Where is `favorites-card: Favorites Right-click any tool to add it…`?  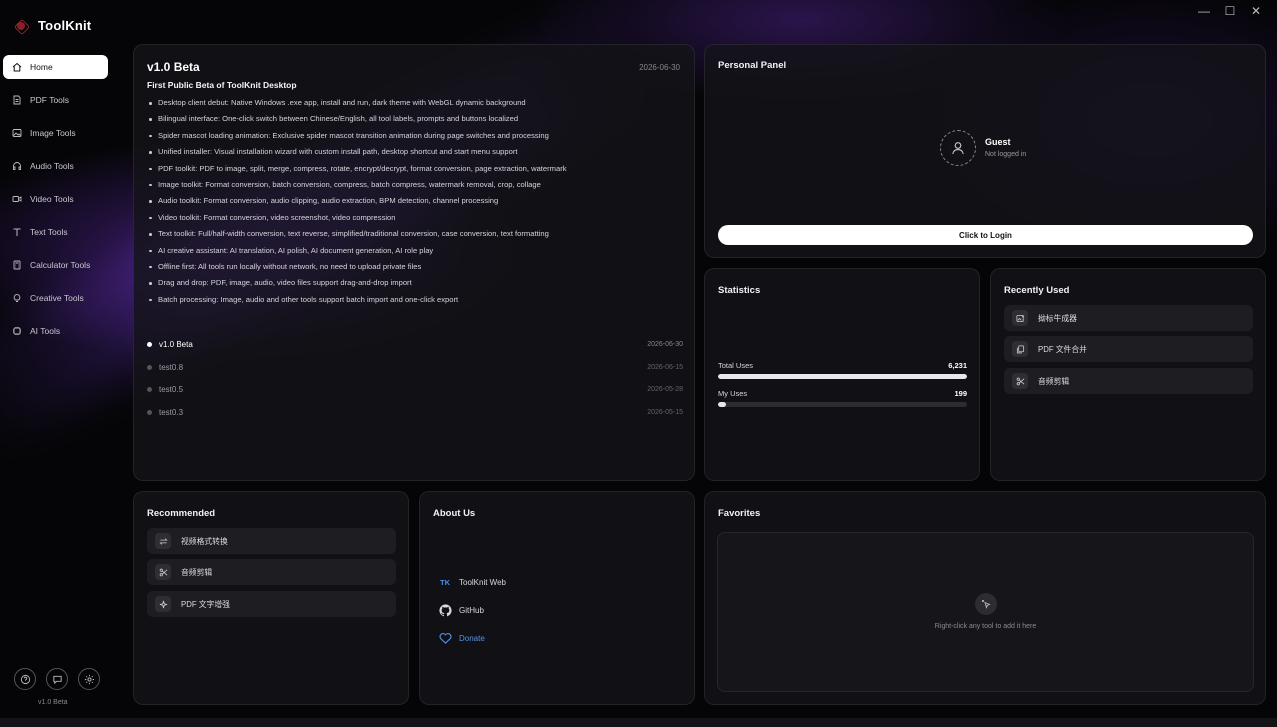 favorites-card: Favorites Right-click any tool to add it… is located at coordinates (985, 598).